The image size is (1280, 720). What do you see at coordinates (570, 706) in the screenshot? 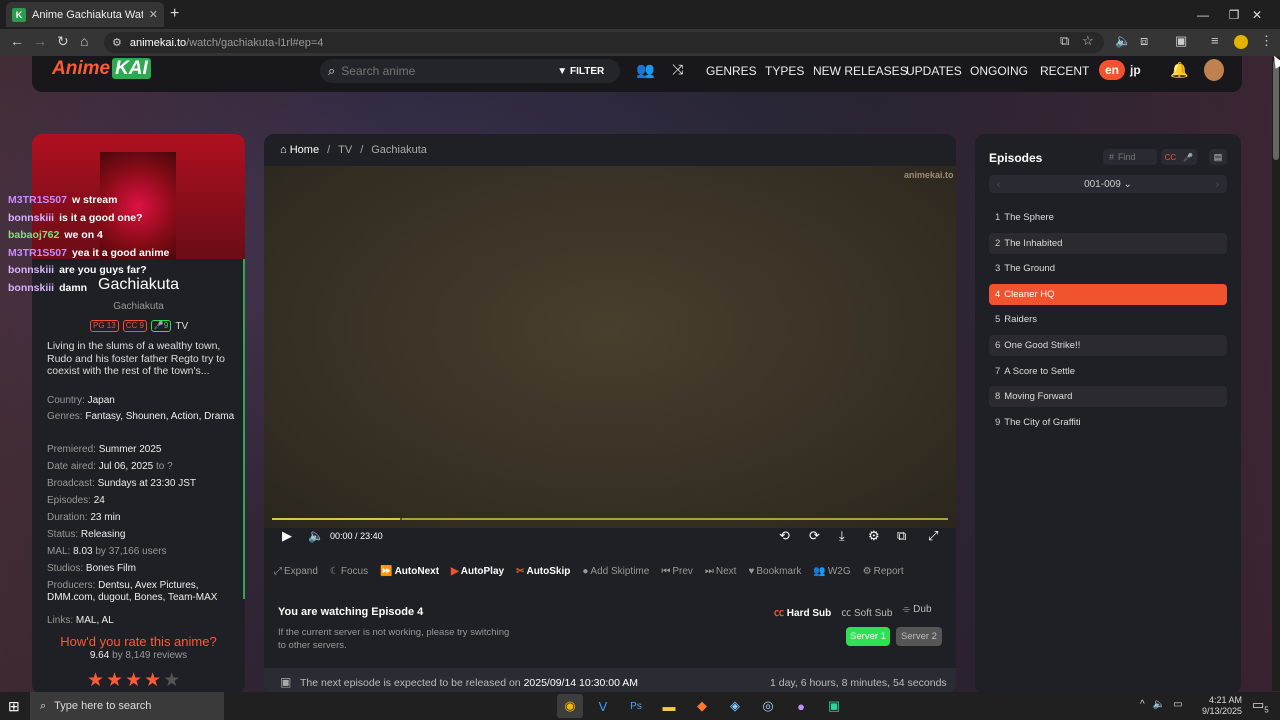
I see `chrome-taskbar-icon: ◉` at bounding box center [570, 706].